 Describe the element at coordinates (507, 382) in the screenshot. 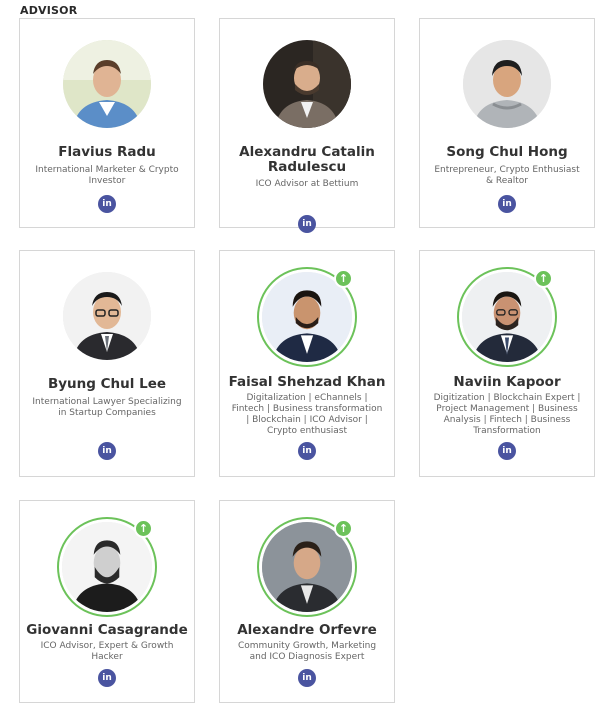

I see `advisor-name: Naviin Kapoor` at that location.